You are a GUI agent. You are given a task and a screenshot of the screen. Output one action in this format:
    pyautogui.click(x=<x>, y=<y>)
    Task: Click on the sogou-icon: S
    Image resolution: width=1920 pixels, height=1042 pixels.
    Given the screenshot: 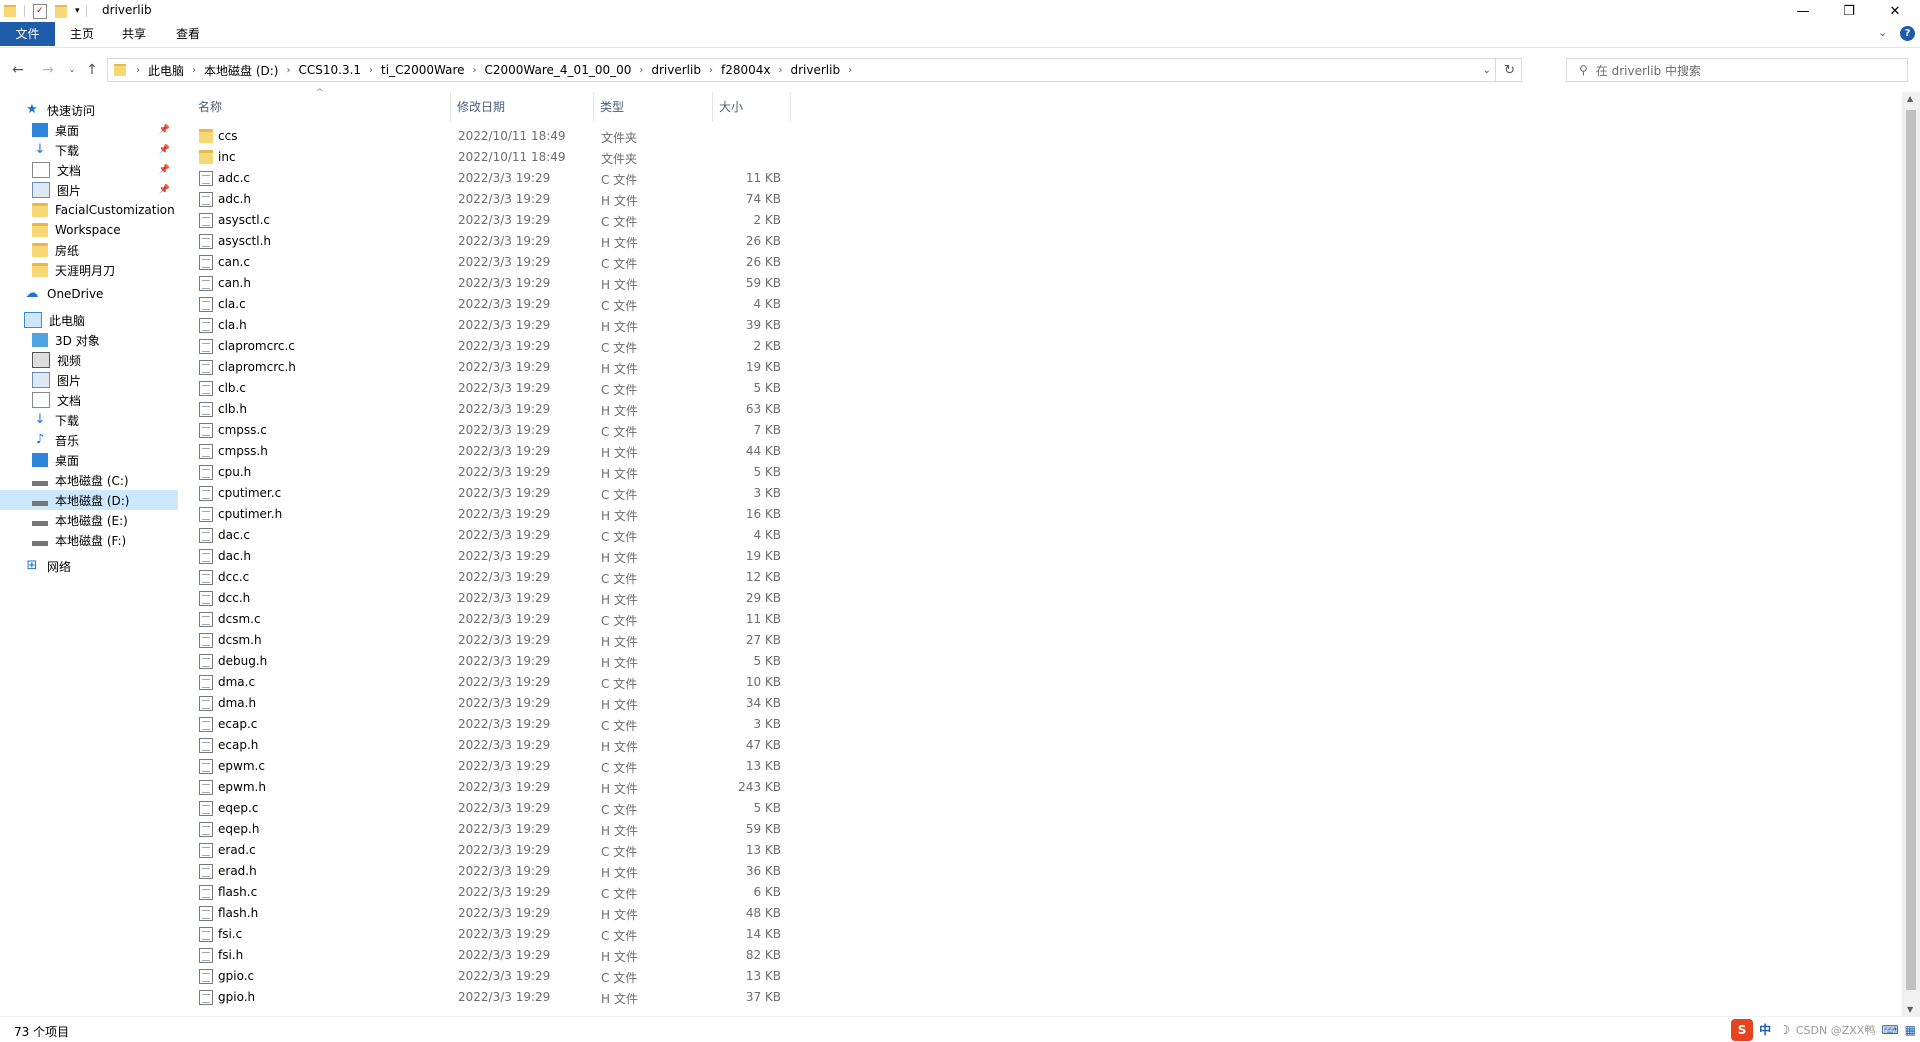 What is the action you would take?
    pyautogui.click(x=1742, y=1029)
    